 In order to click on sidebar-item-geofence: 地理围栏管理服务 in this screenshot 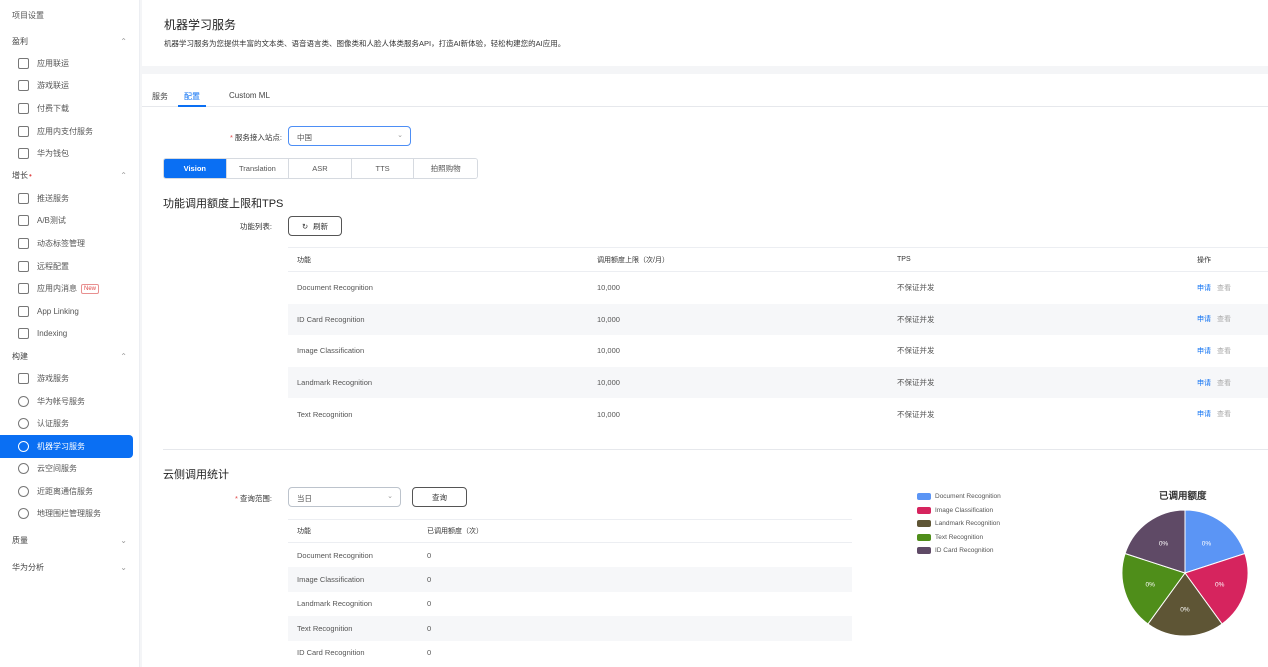, I will do `click(69, 514)`.